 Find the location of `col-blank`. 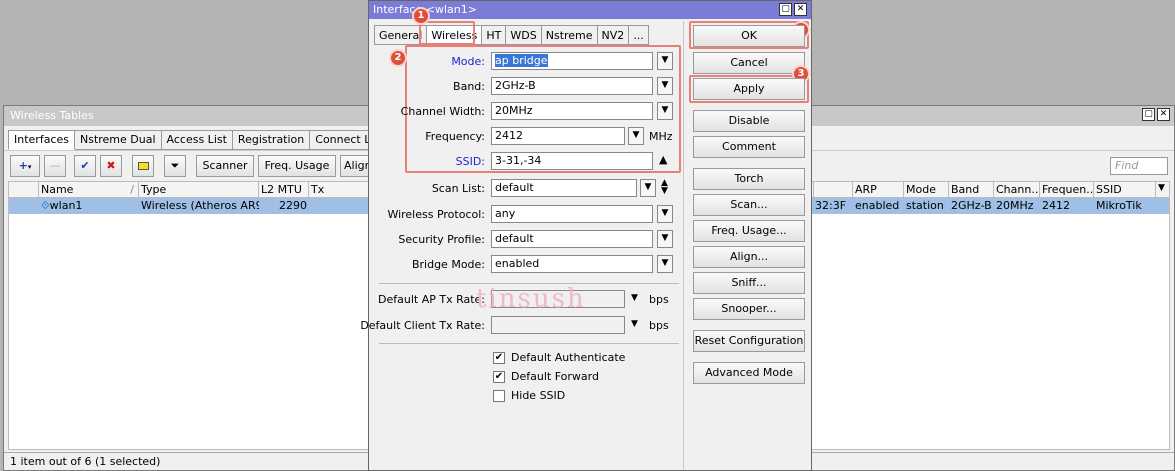

col-blank is located at coordinates (24, 190).